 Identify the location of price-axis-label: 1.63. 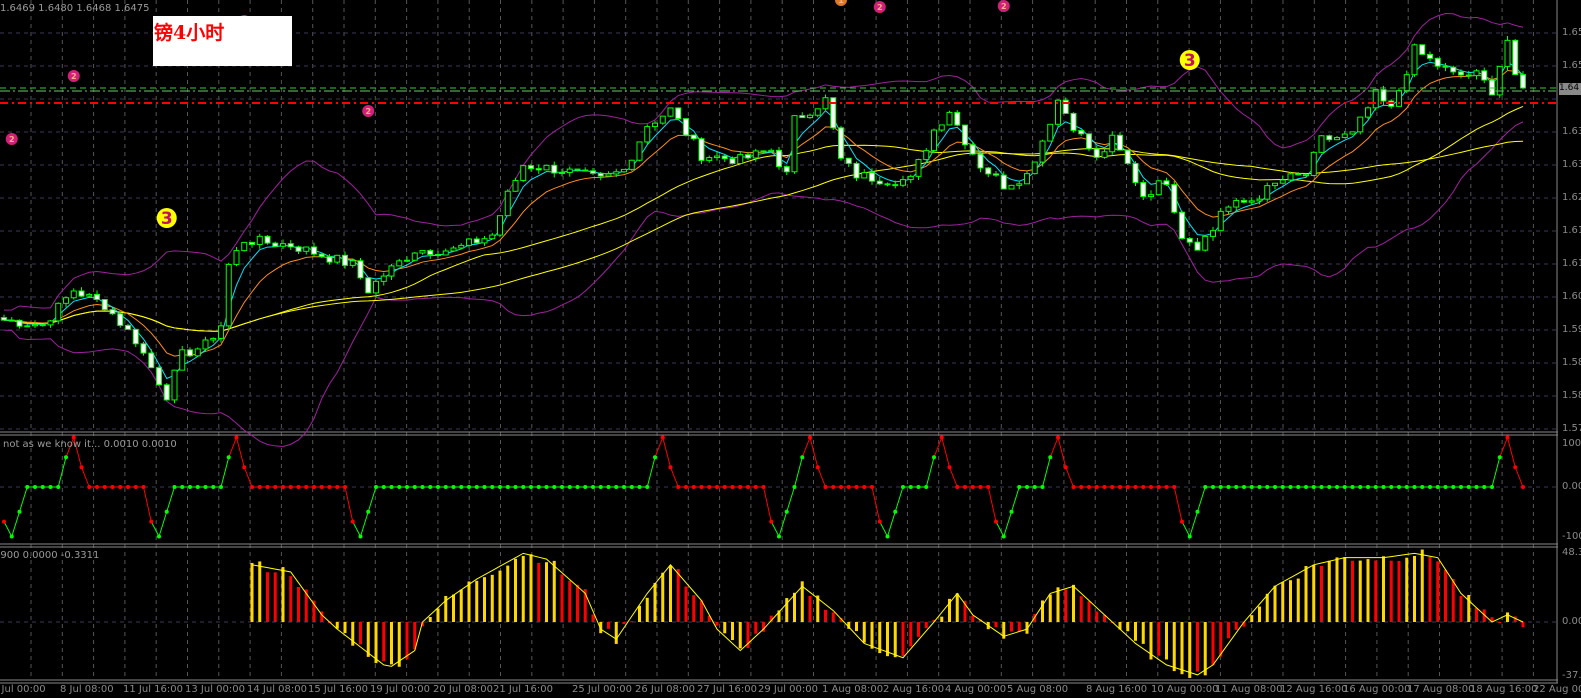
(1571, 164).